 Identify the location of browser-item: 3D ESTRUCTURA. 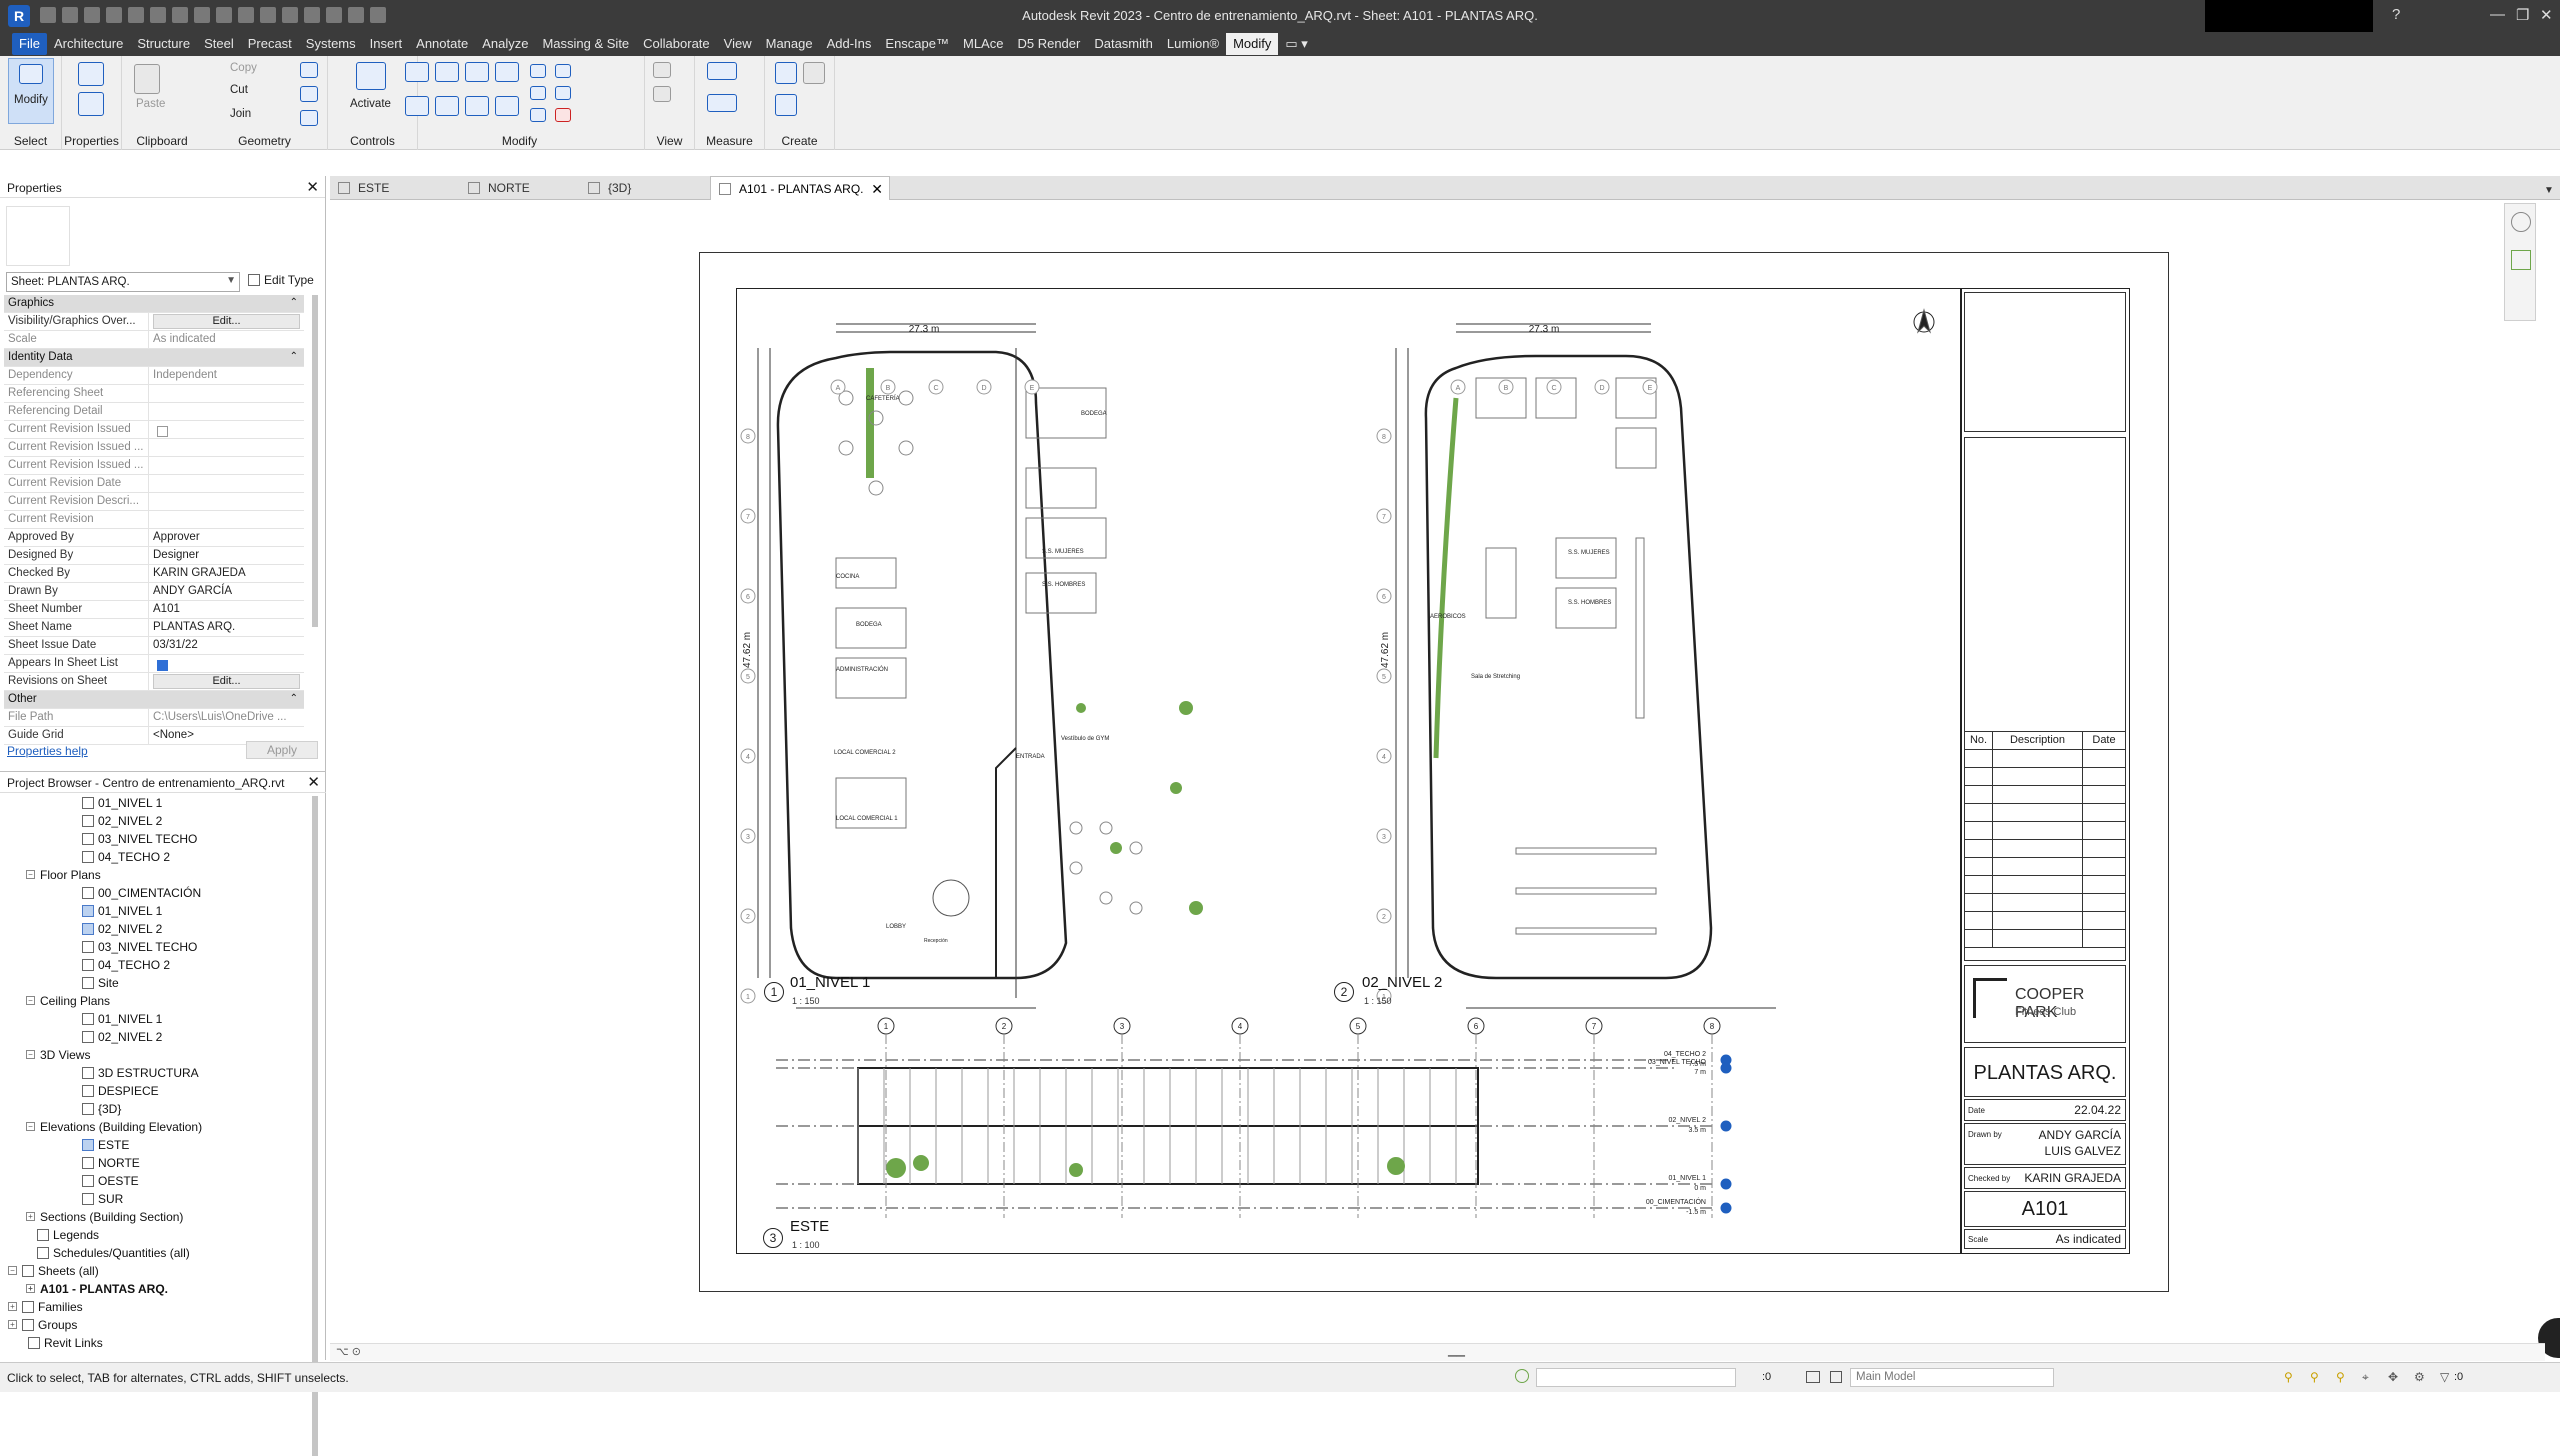
(159, 1073).